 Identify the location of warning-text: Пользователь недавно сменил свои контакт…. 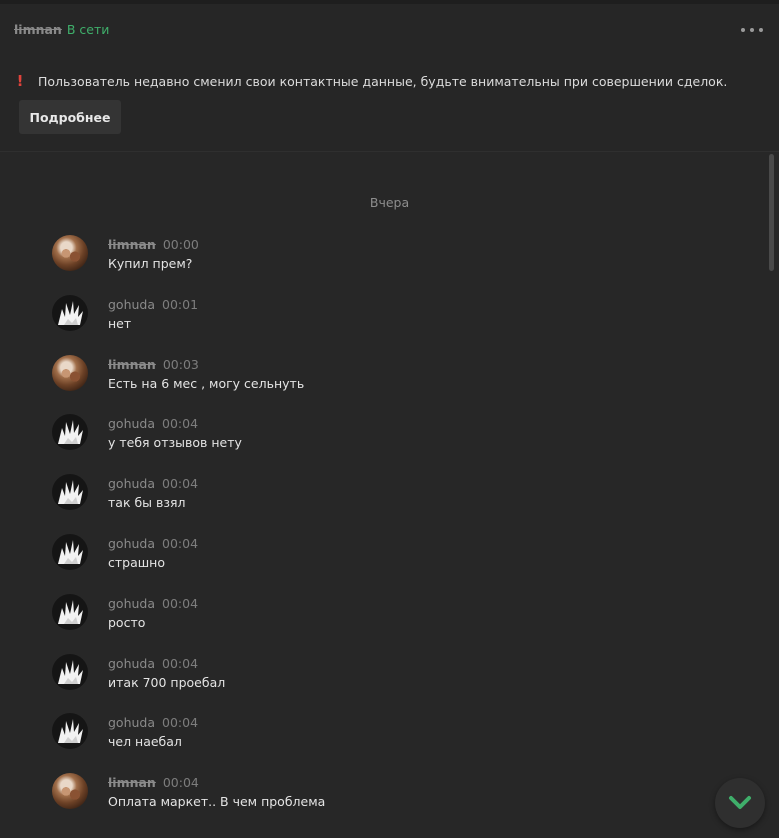
(383, 81).